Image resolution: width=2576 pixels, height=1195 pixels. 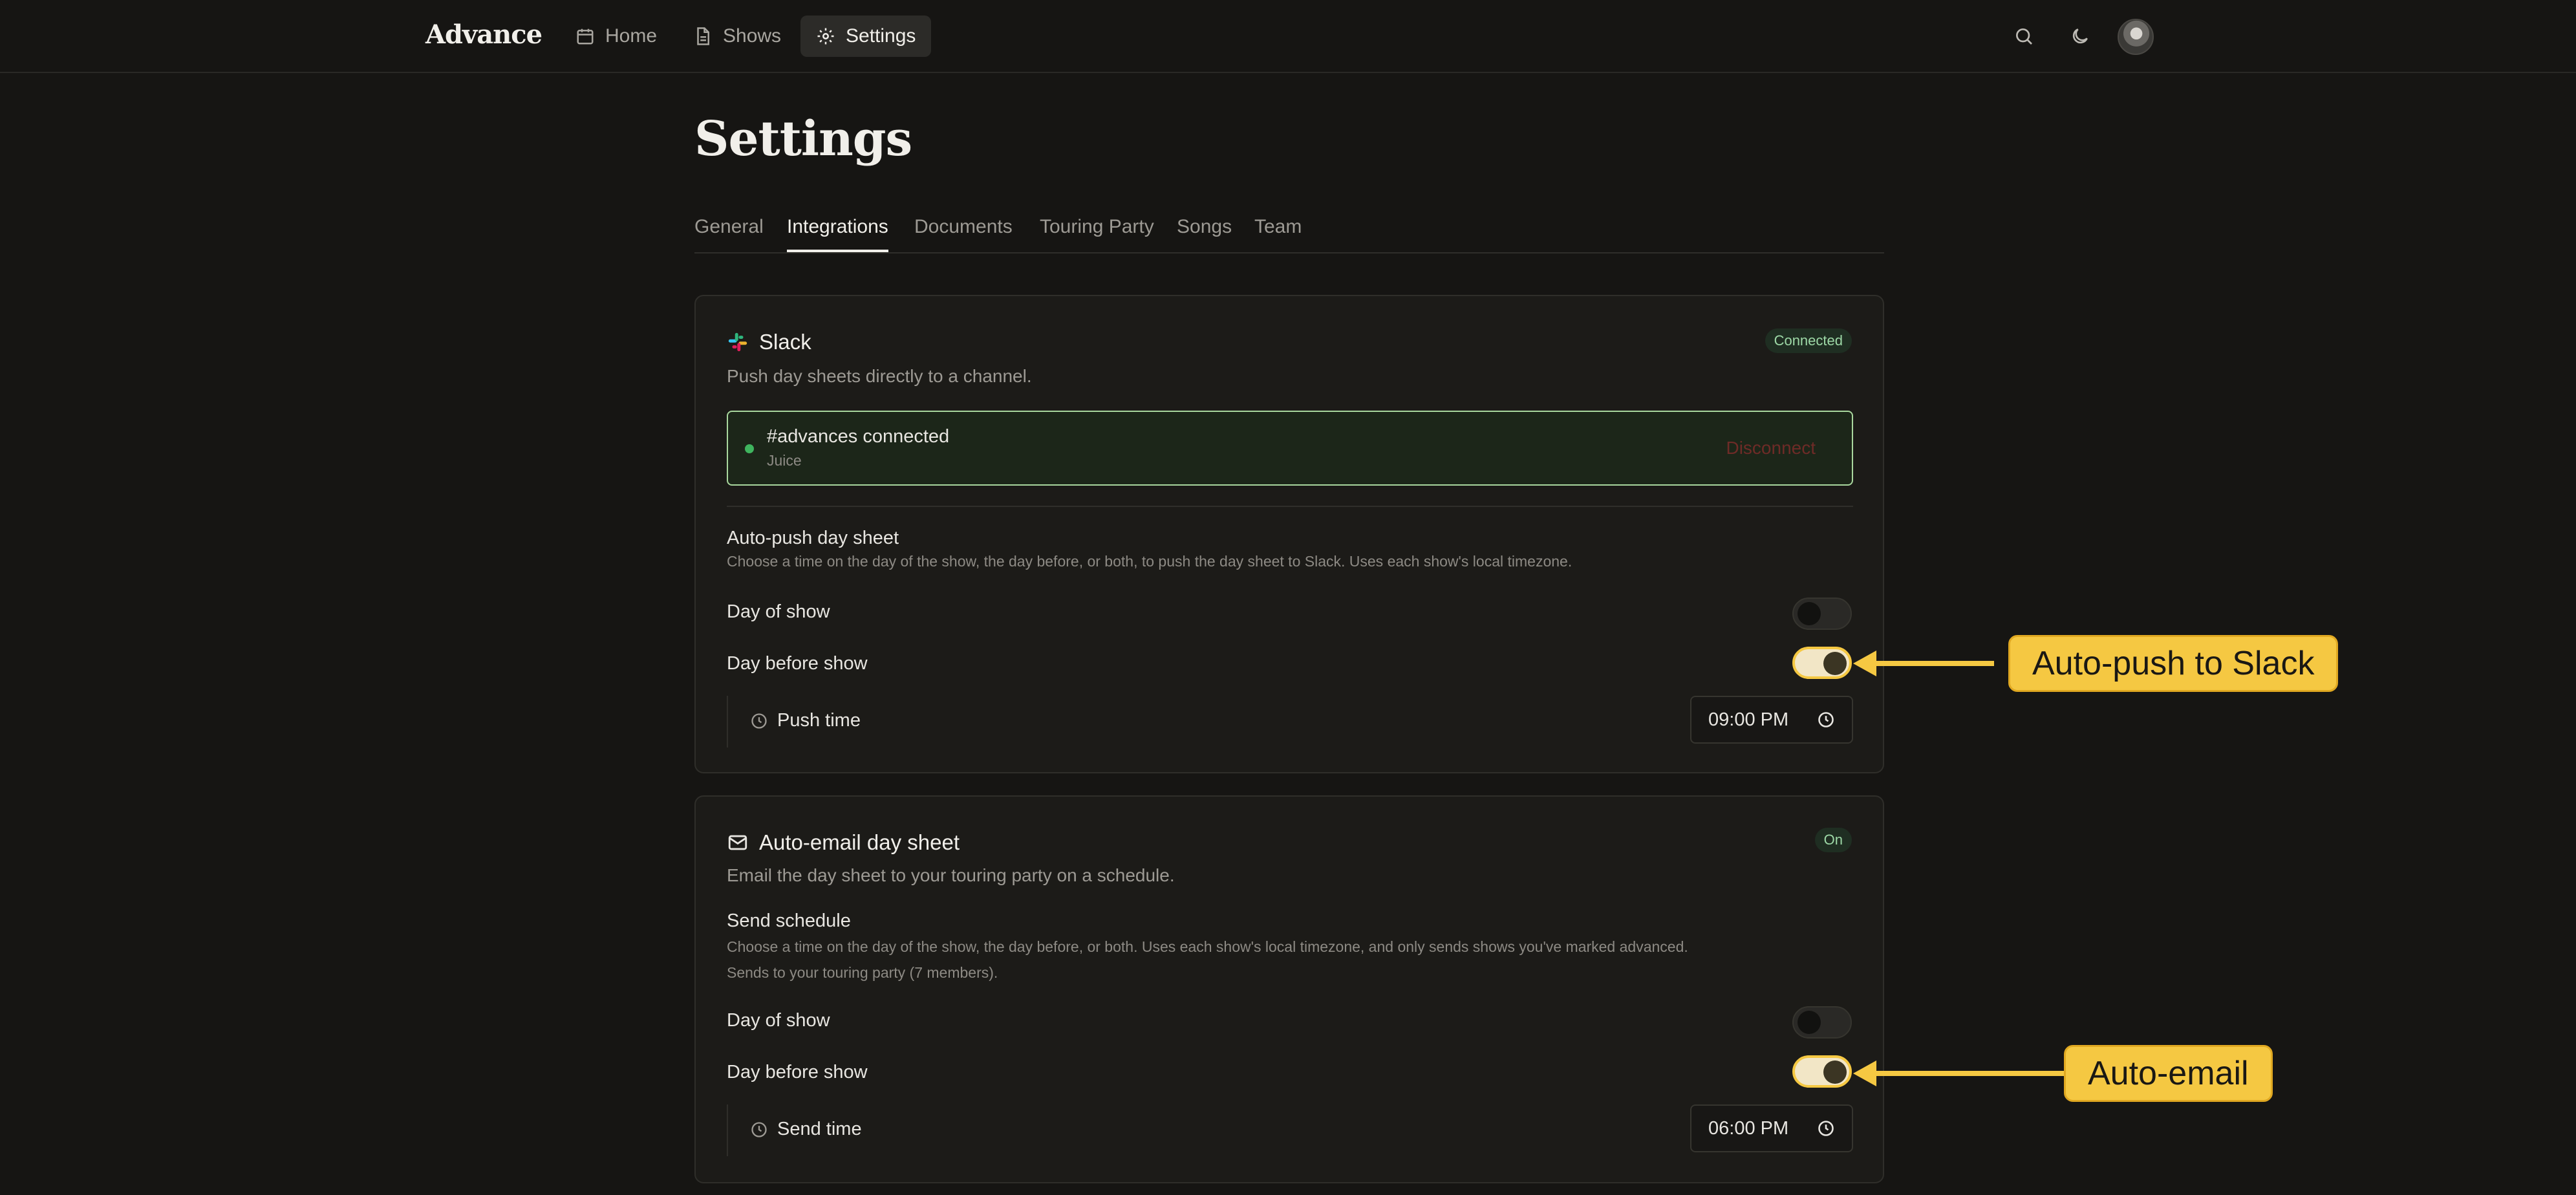 I want to click on tab-songs: Songs, so click(x=1204, y=233).